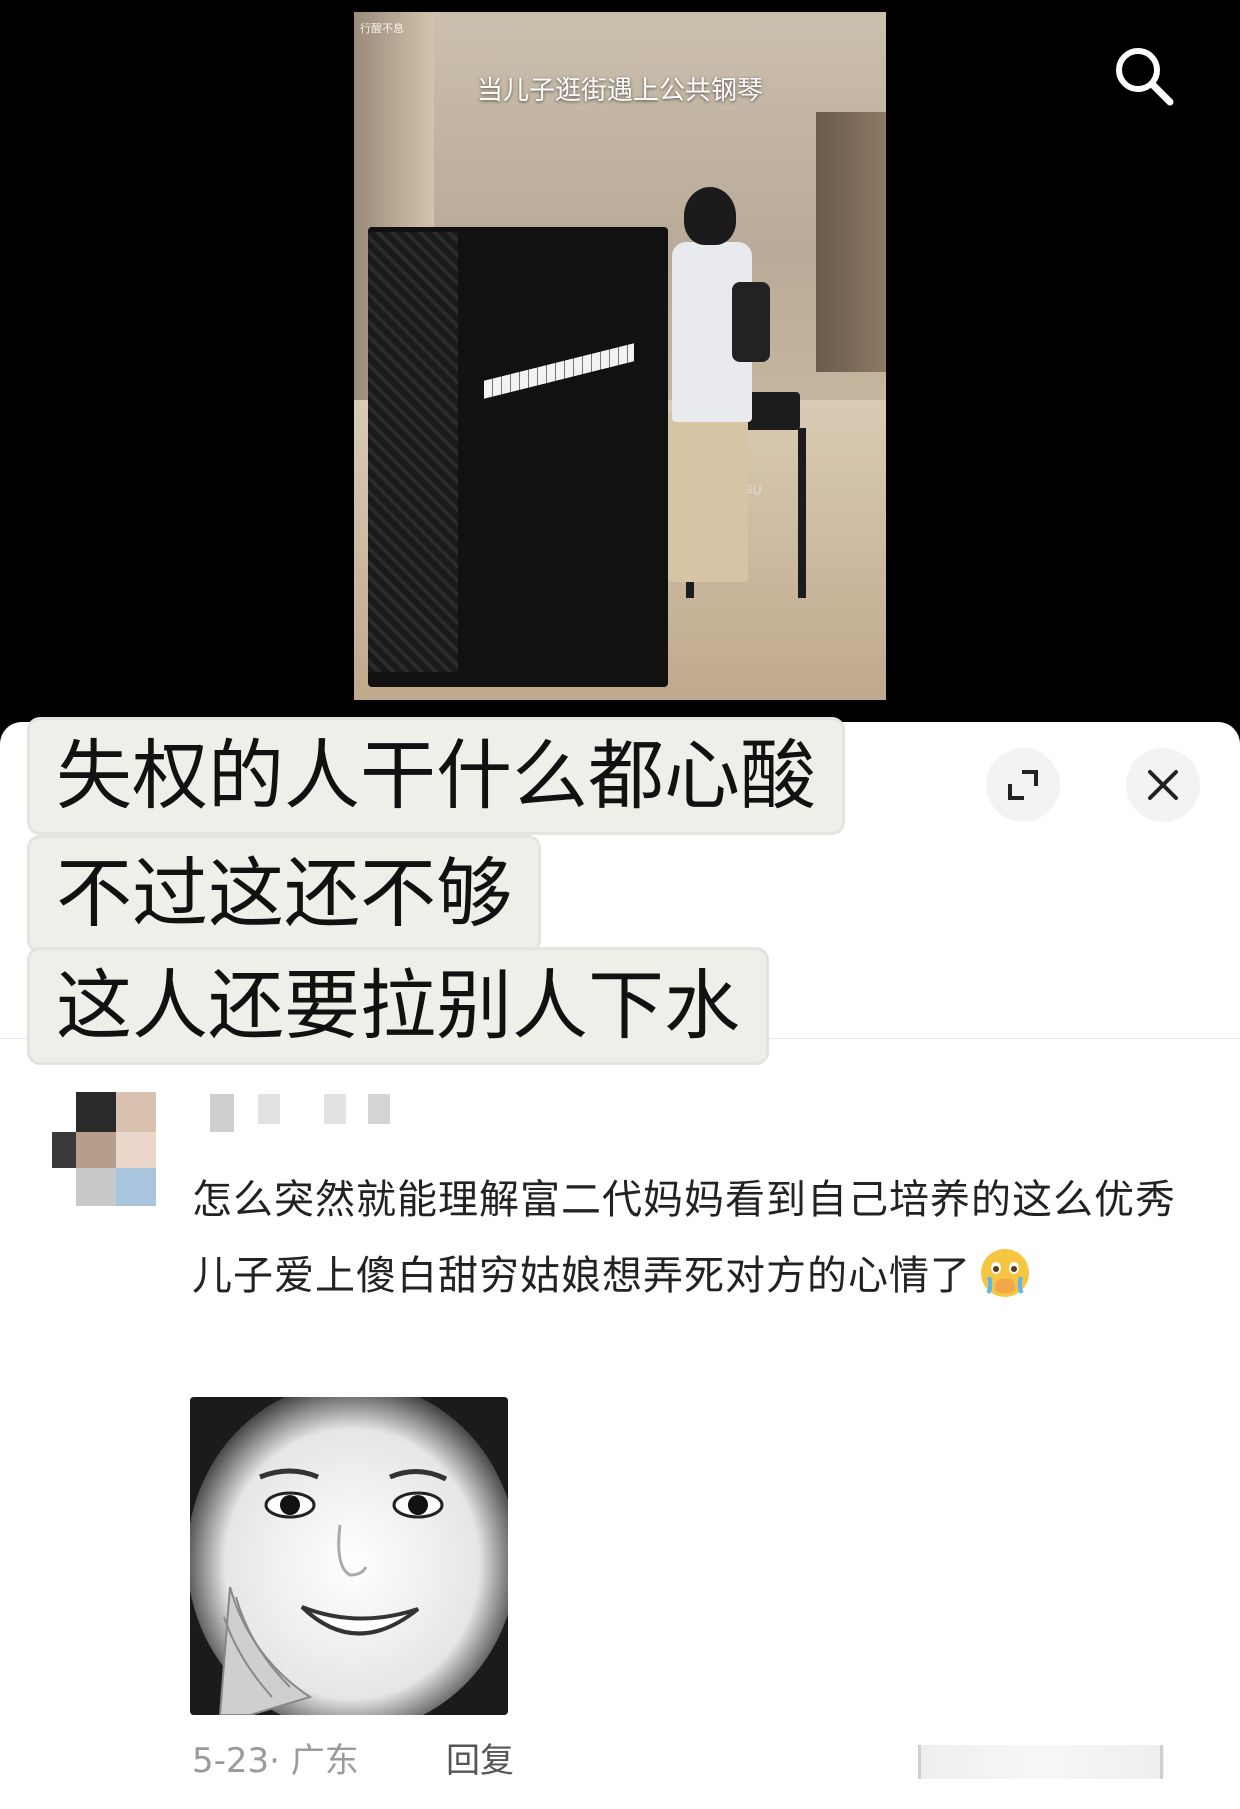  I want to click on avatar, so click(109, 1149).